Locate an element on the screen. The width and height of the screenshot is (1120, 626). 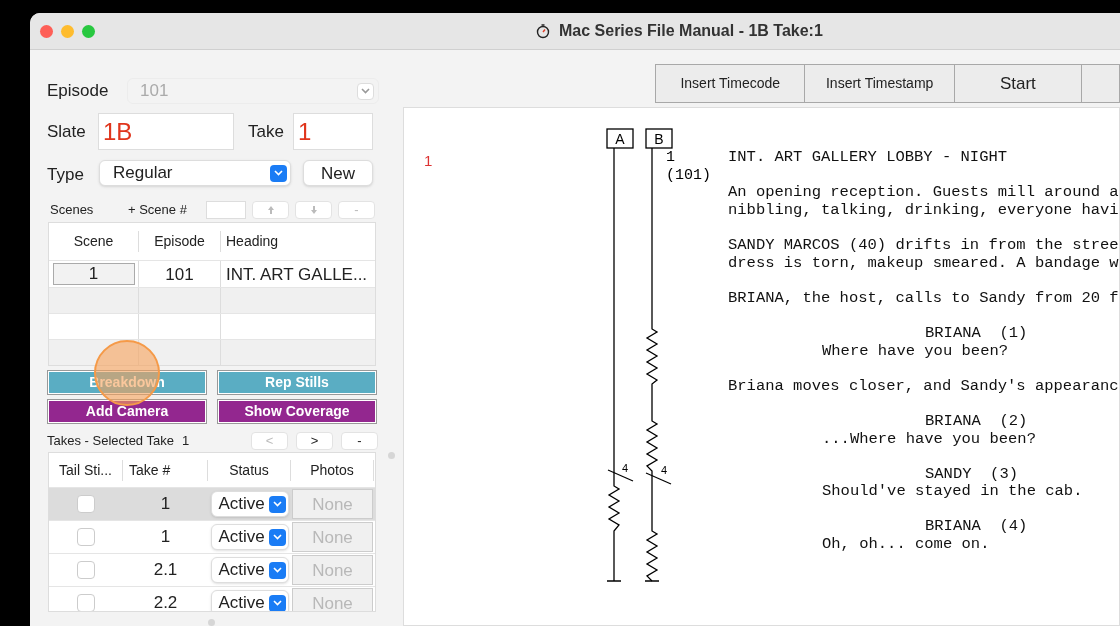
toolbar-button: Start is located at coordinates (1017, 83).